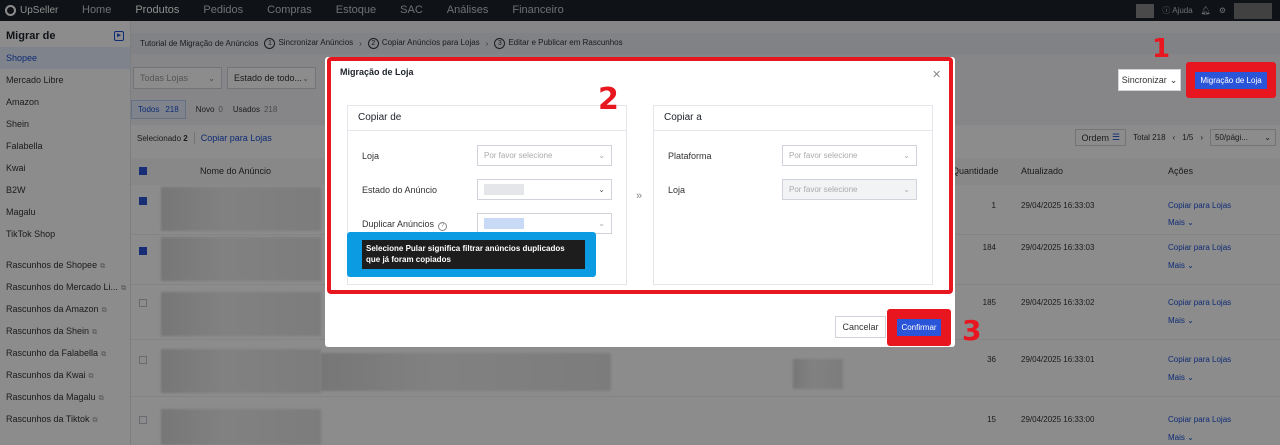  Describe the element at coordinates (1144, 80) in the screenshot. I see `sync-label: Sincronizar` at that location.